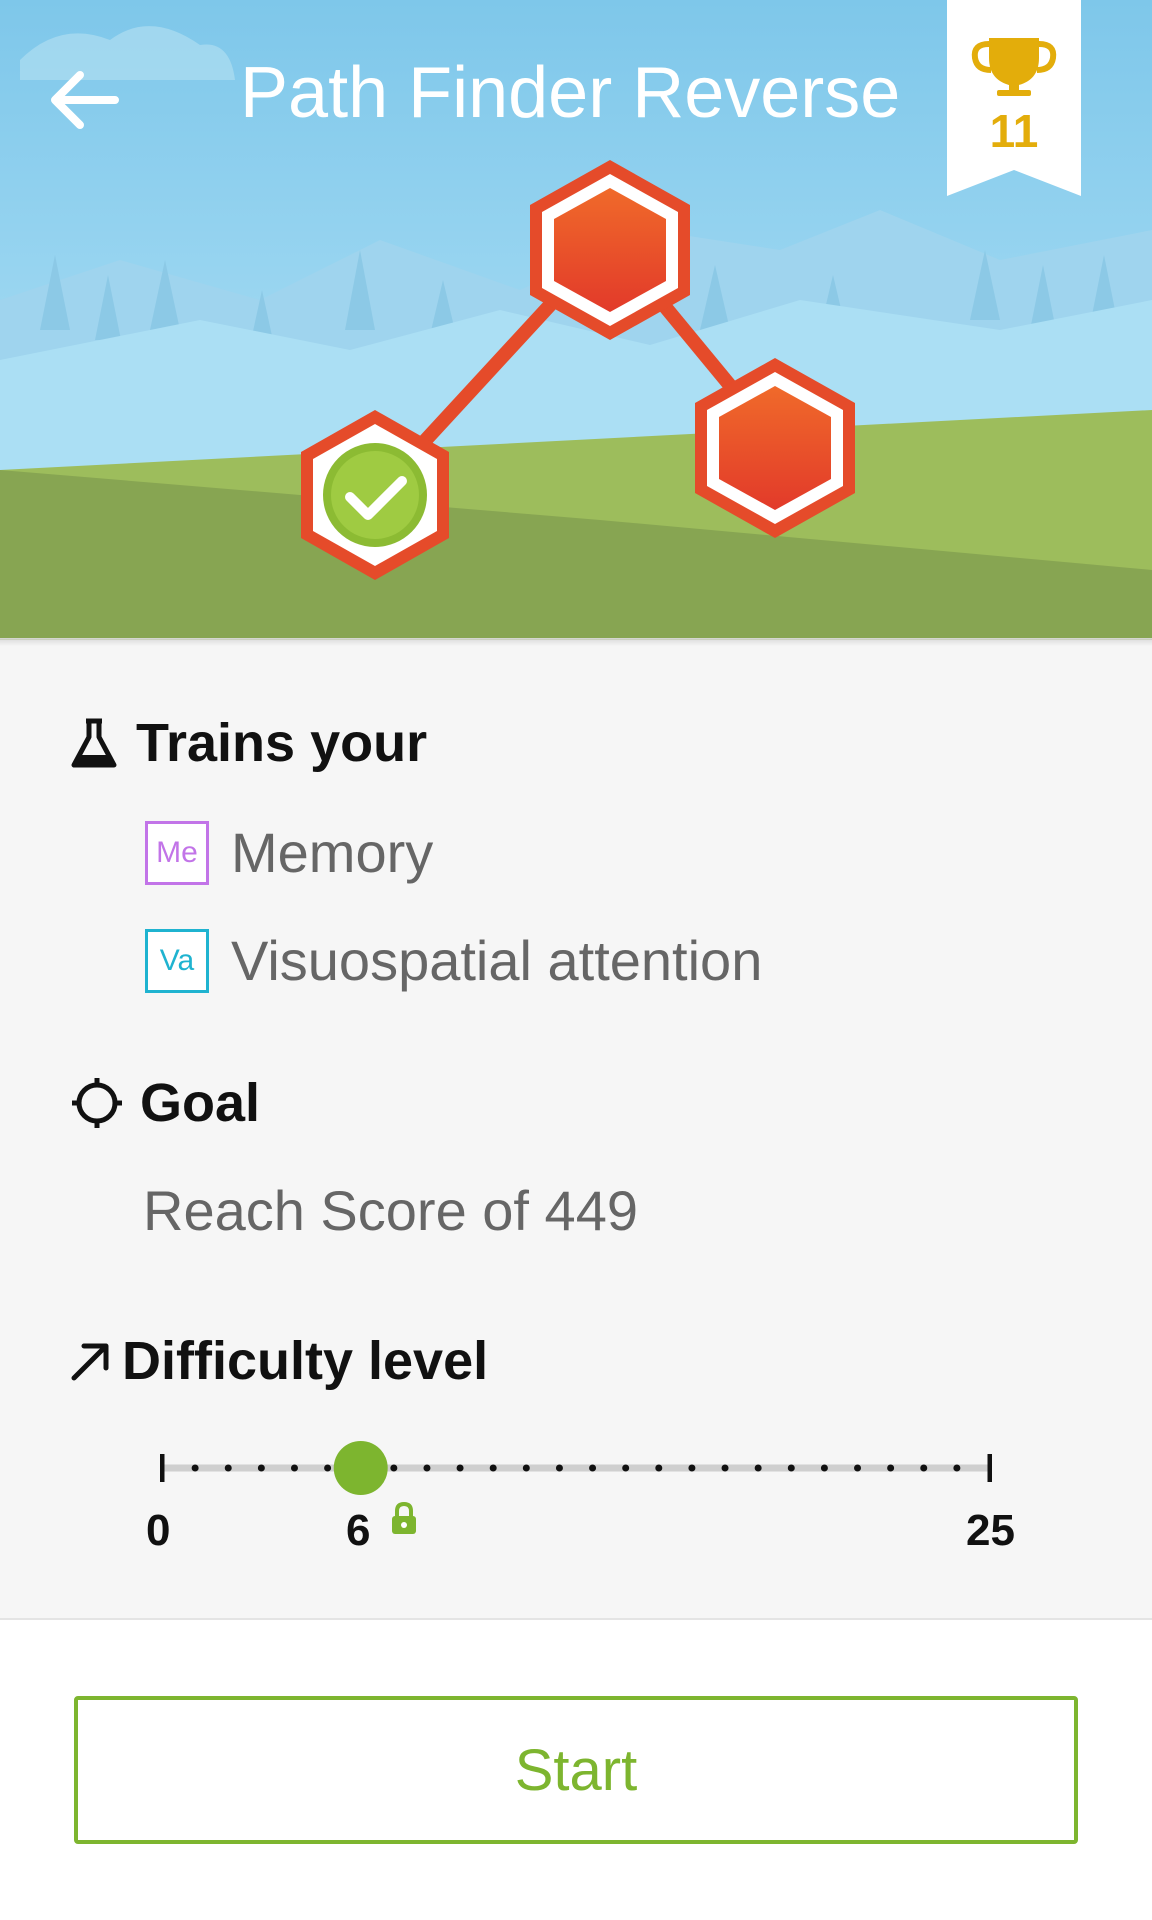 Image resolution: width=1152 pixels, height=1920 pixels. I want to click on difficulty-current-label: 6, so click(358, 1530).